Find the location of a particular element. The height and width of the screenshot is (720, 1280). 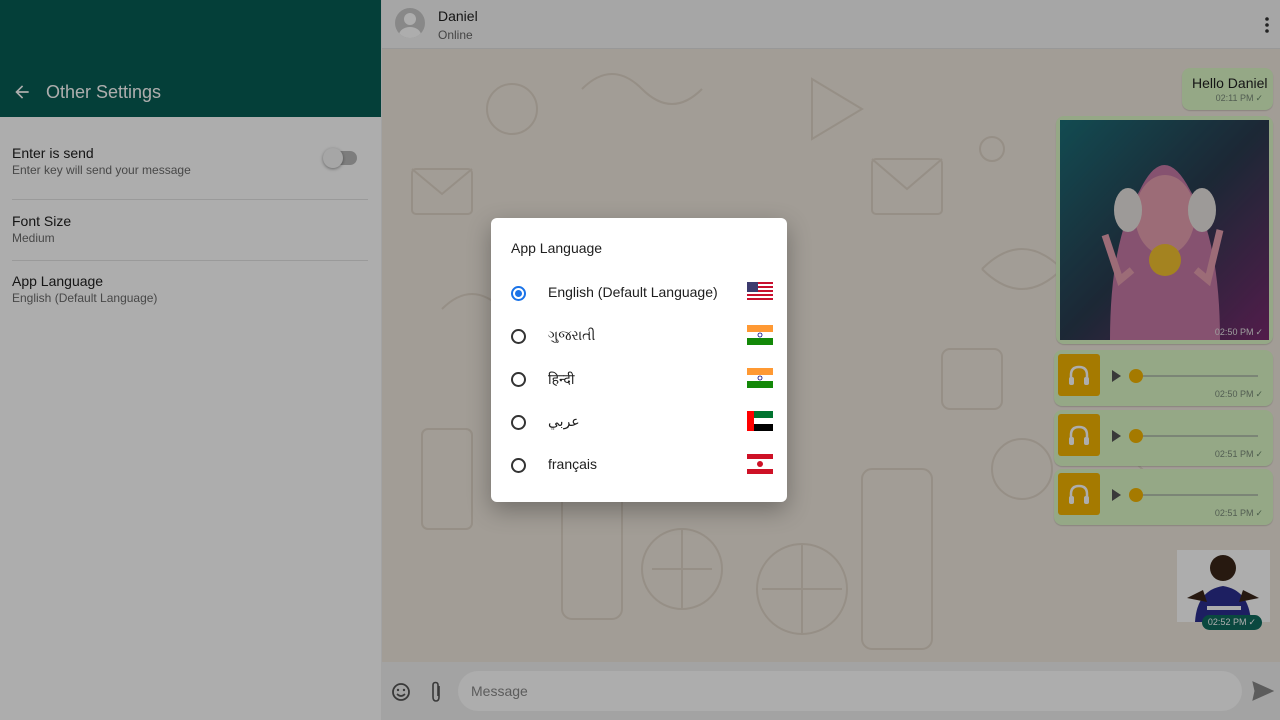

language-label: English (Default Language) is located at coordinates (633, 292).